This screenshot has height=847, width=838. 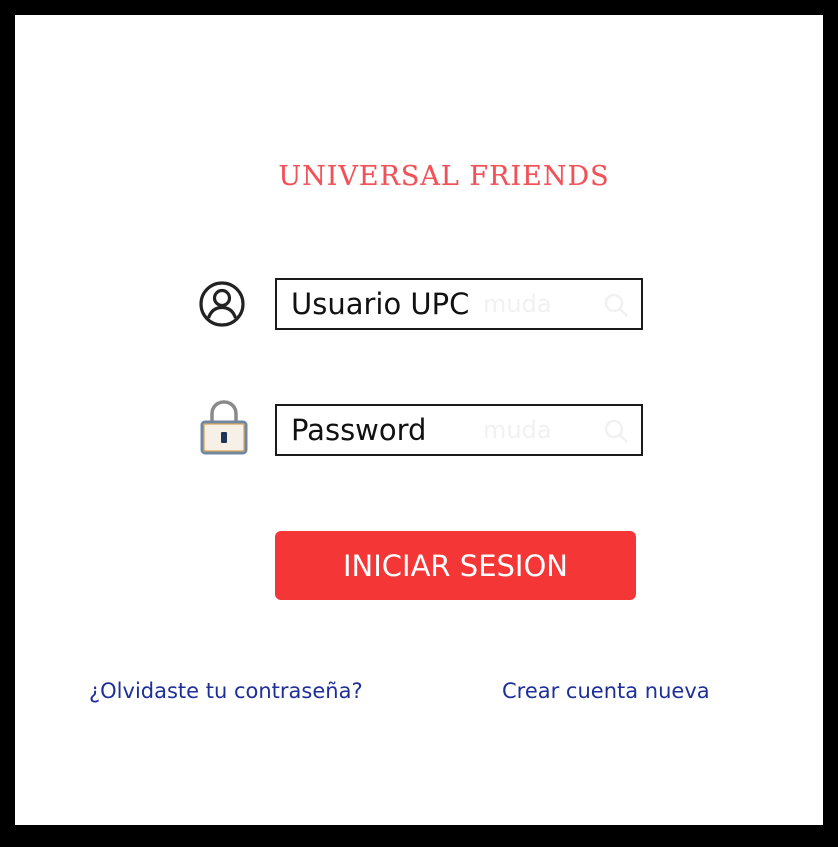 I want to click on password-field: muda, so click(x=459, y=430).